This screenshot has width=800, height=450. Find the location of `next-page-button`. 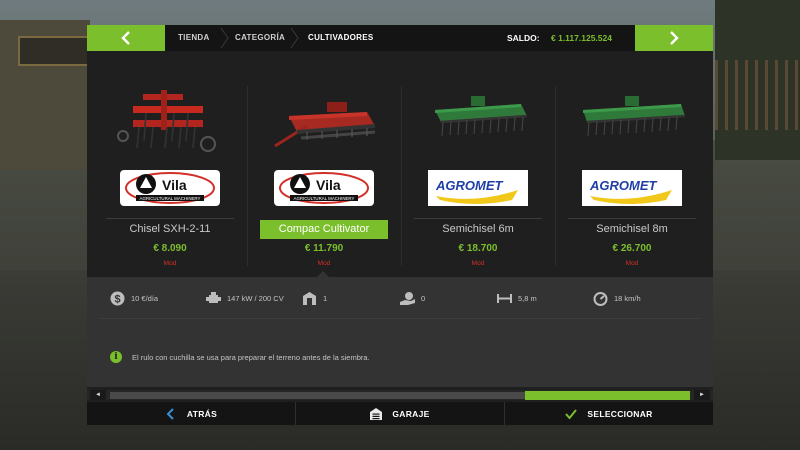

next-page-button is located at coordinates (674, 38).